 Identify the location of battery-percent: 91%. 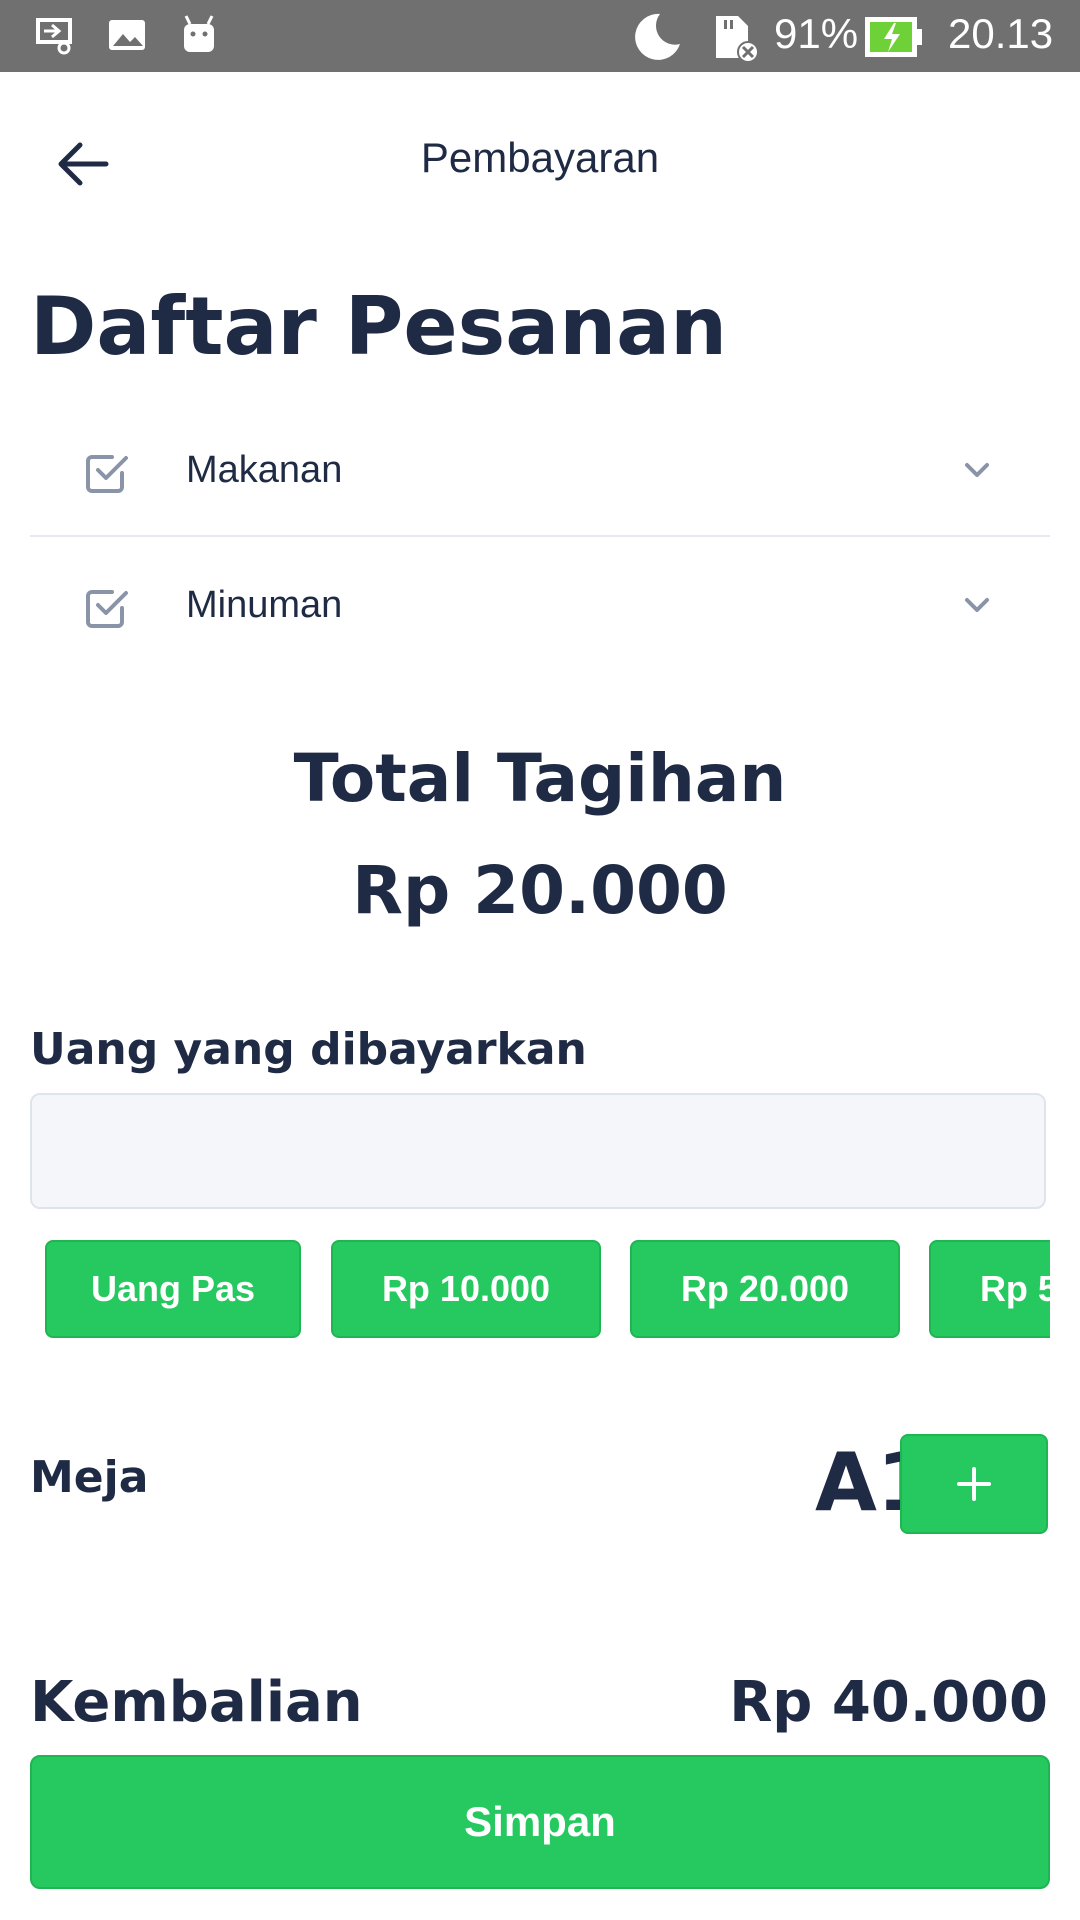
(816, 33).